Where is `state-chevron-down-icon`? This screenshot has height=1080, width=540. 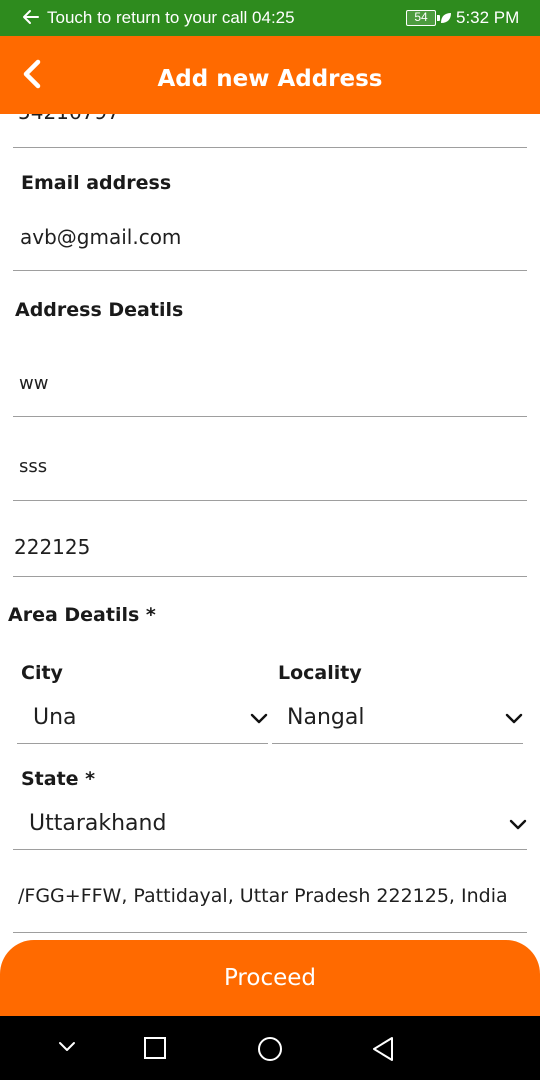 state-chevron-down-icon is located at coordinates (518, 825).